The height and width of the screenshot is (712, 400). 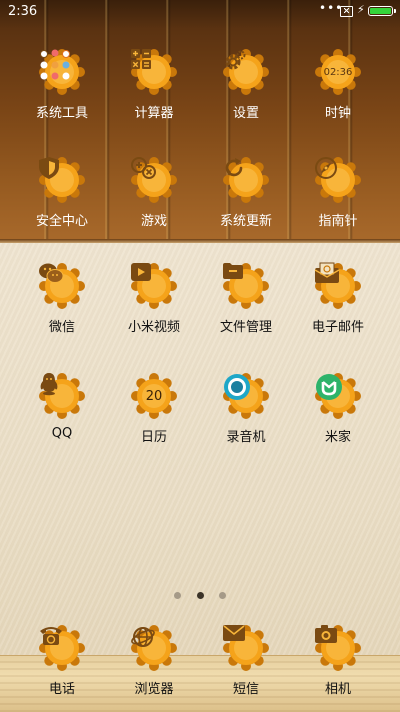 I want to click on app-system-update: 系统更新, so click(x=246, y=192).